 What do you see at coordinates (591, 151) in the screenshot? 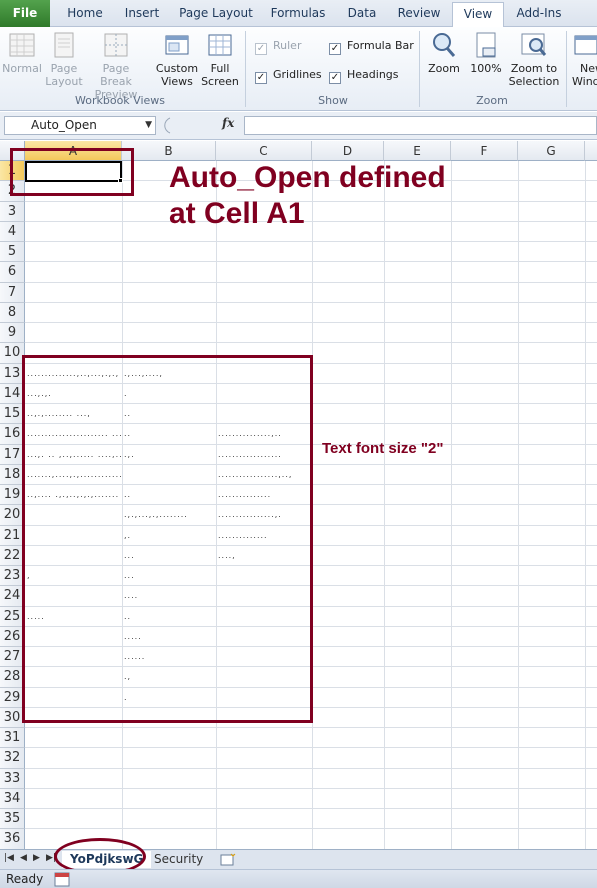
I see `column-header-partial` at bounding box center [591, 151].